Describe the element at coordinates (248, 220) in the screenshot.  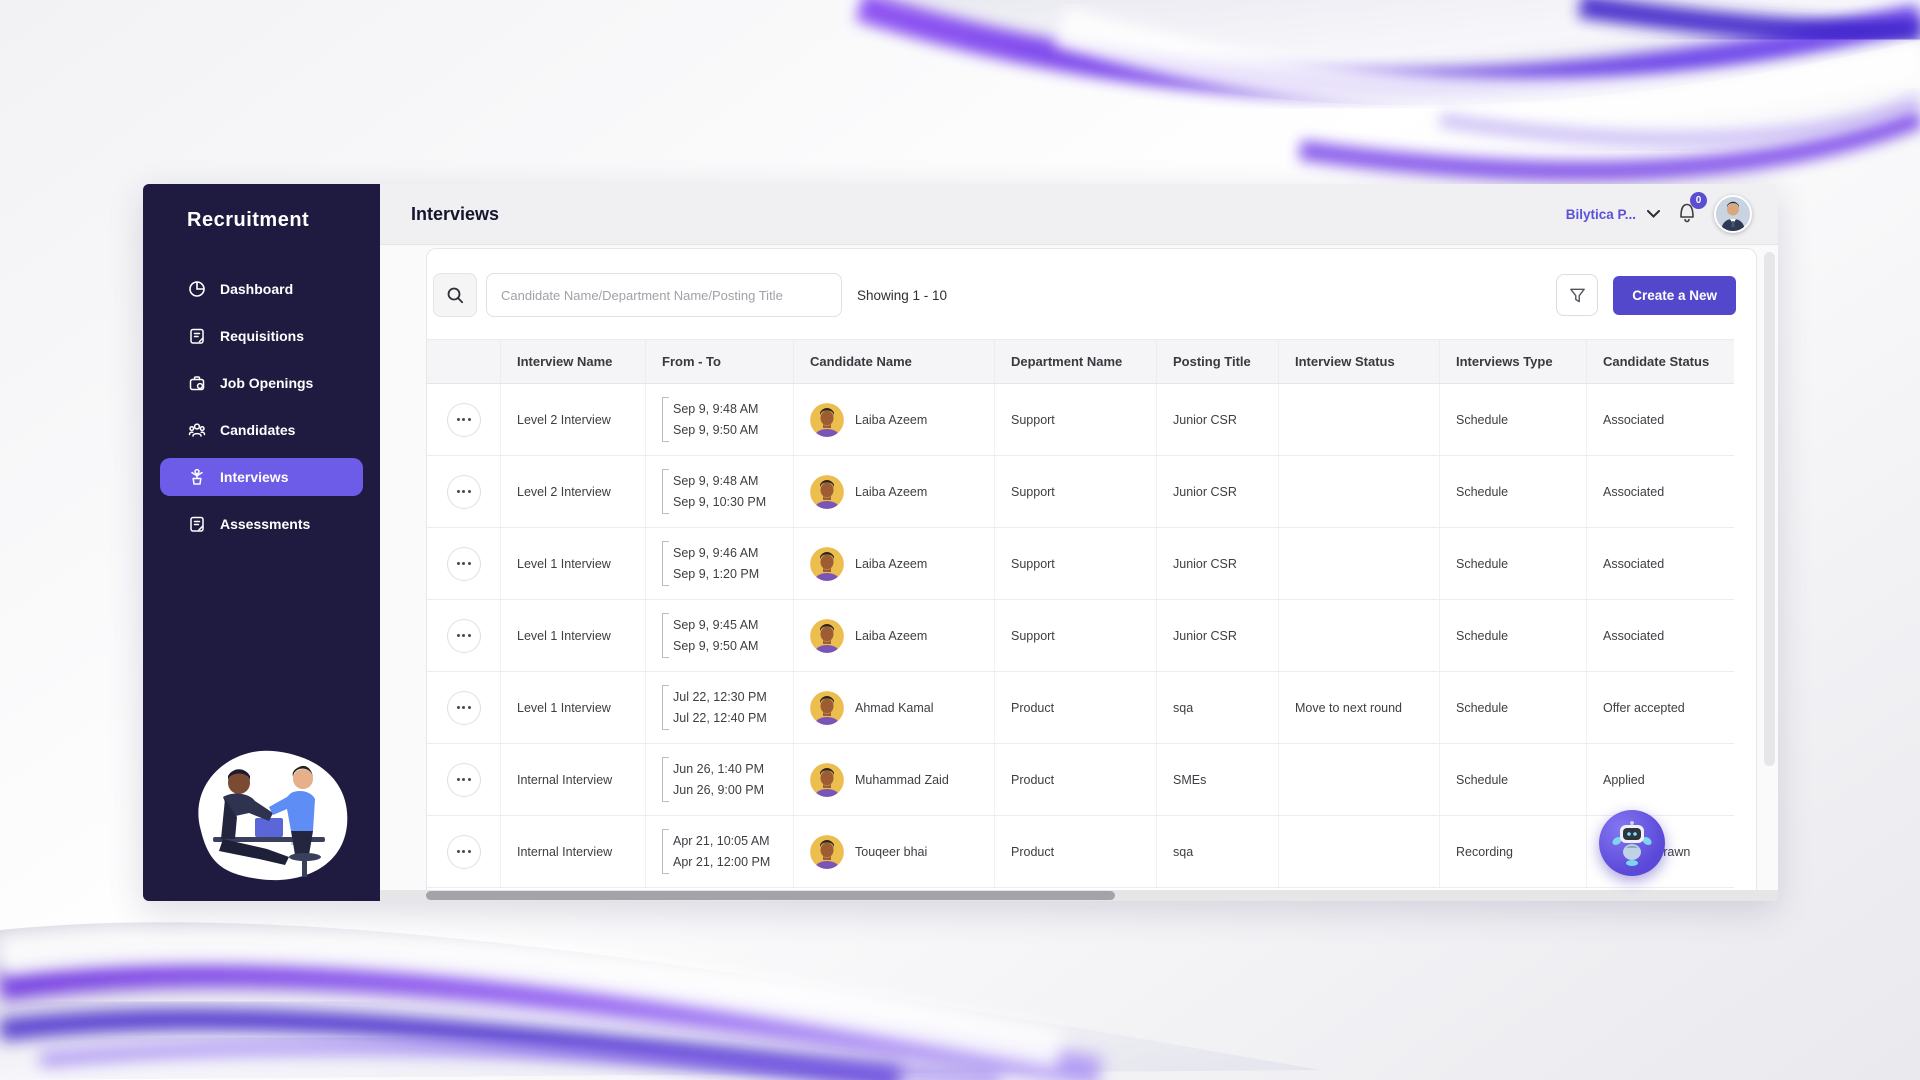
I see `brand-logo: Recruitment` at that location.